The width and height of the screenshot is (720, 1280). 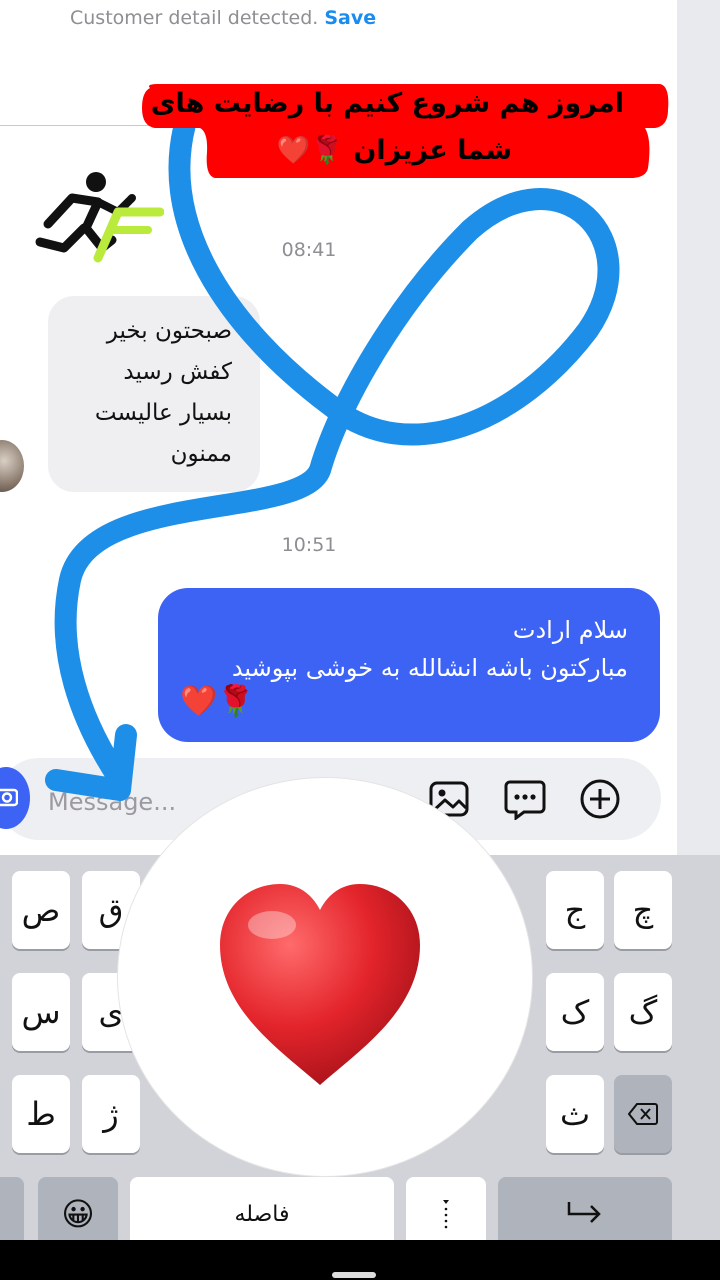 What do you see at coordinates (310, 150) in the screenshot?
I see `rose-heart-emoji: 🌹❤️` at bounding box center [310, 150].